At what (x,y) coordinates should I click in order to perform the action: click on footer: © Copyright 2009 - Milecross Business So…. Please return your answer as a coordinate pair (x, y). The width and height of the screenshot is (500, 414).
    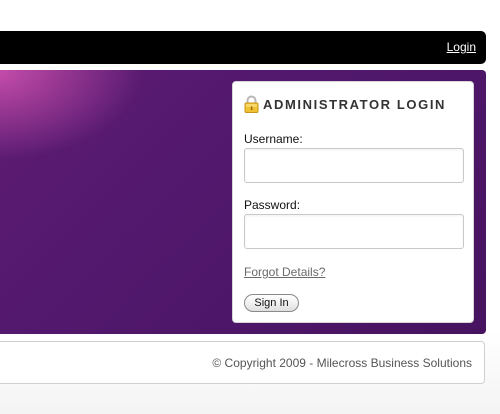
    Looking at the image, I should click on (242, 362).